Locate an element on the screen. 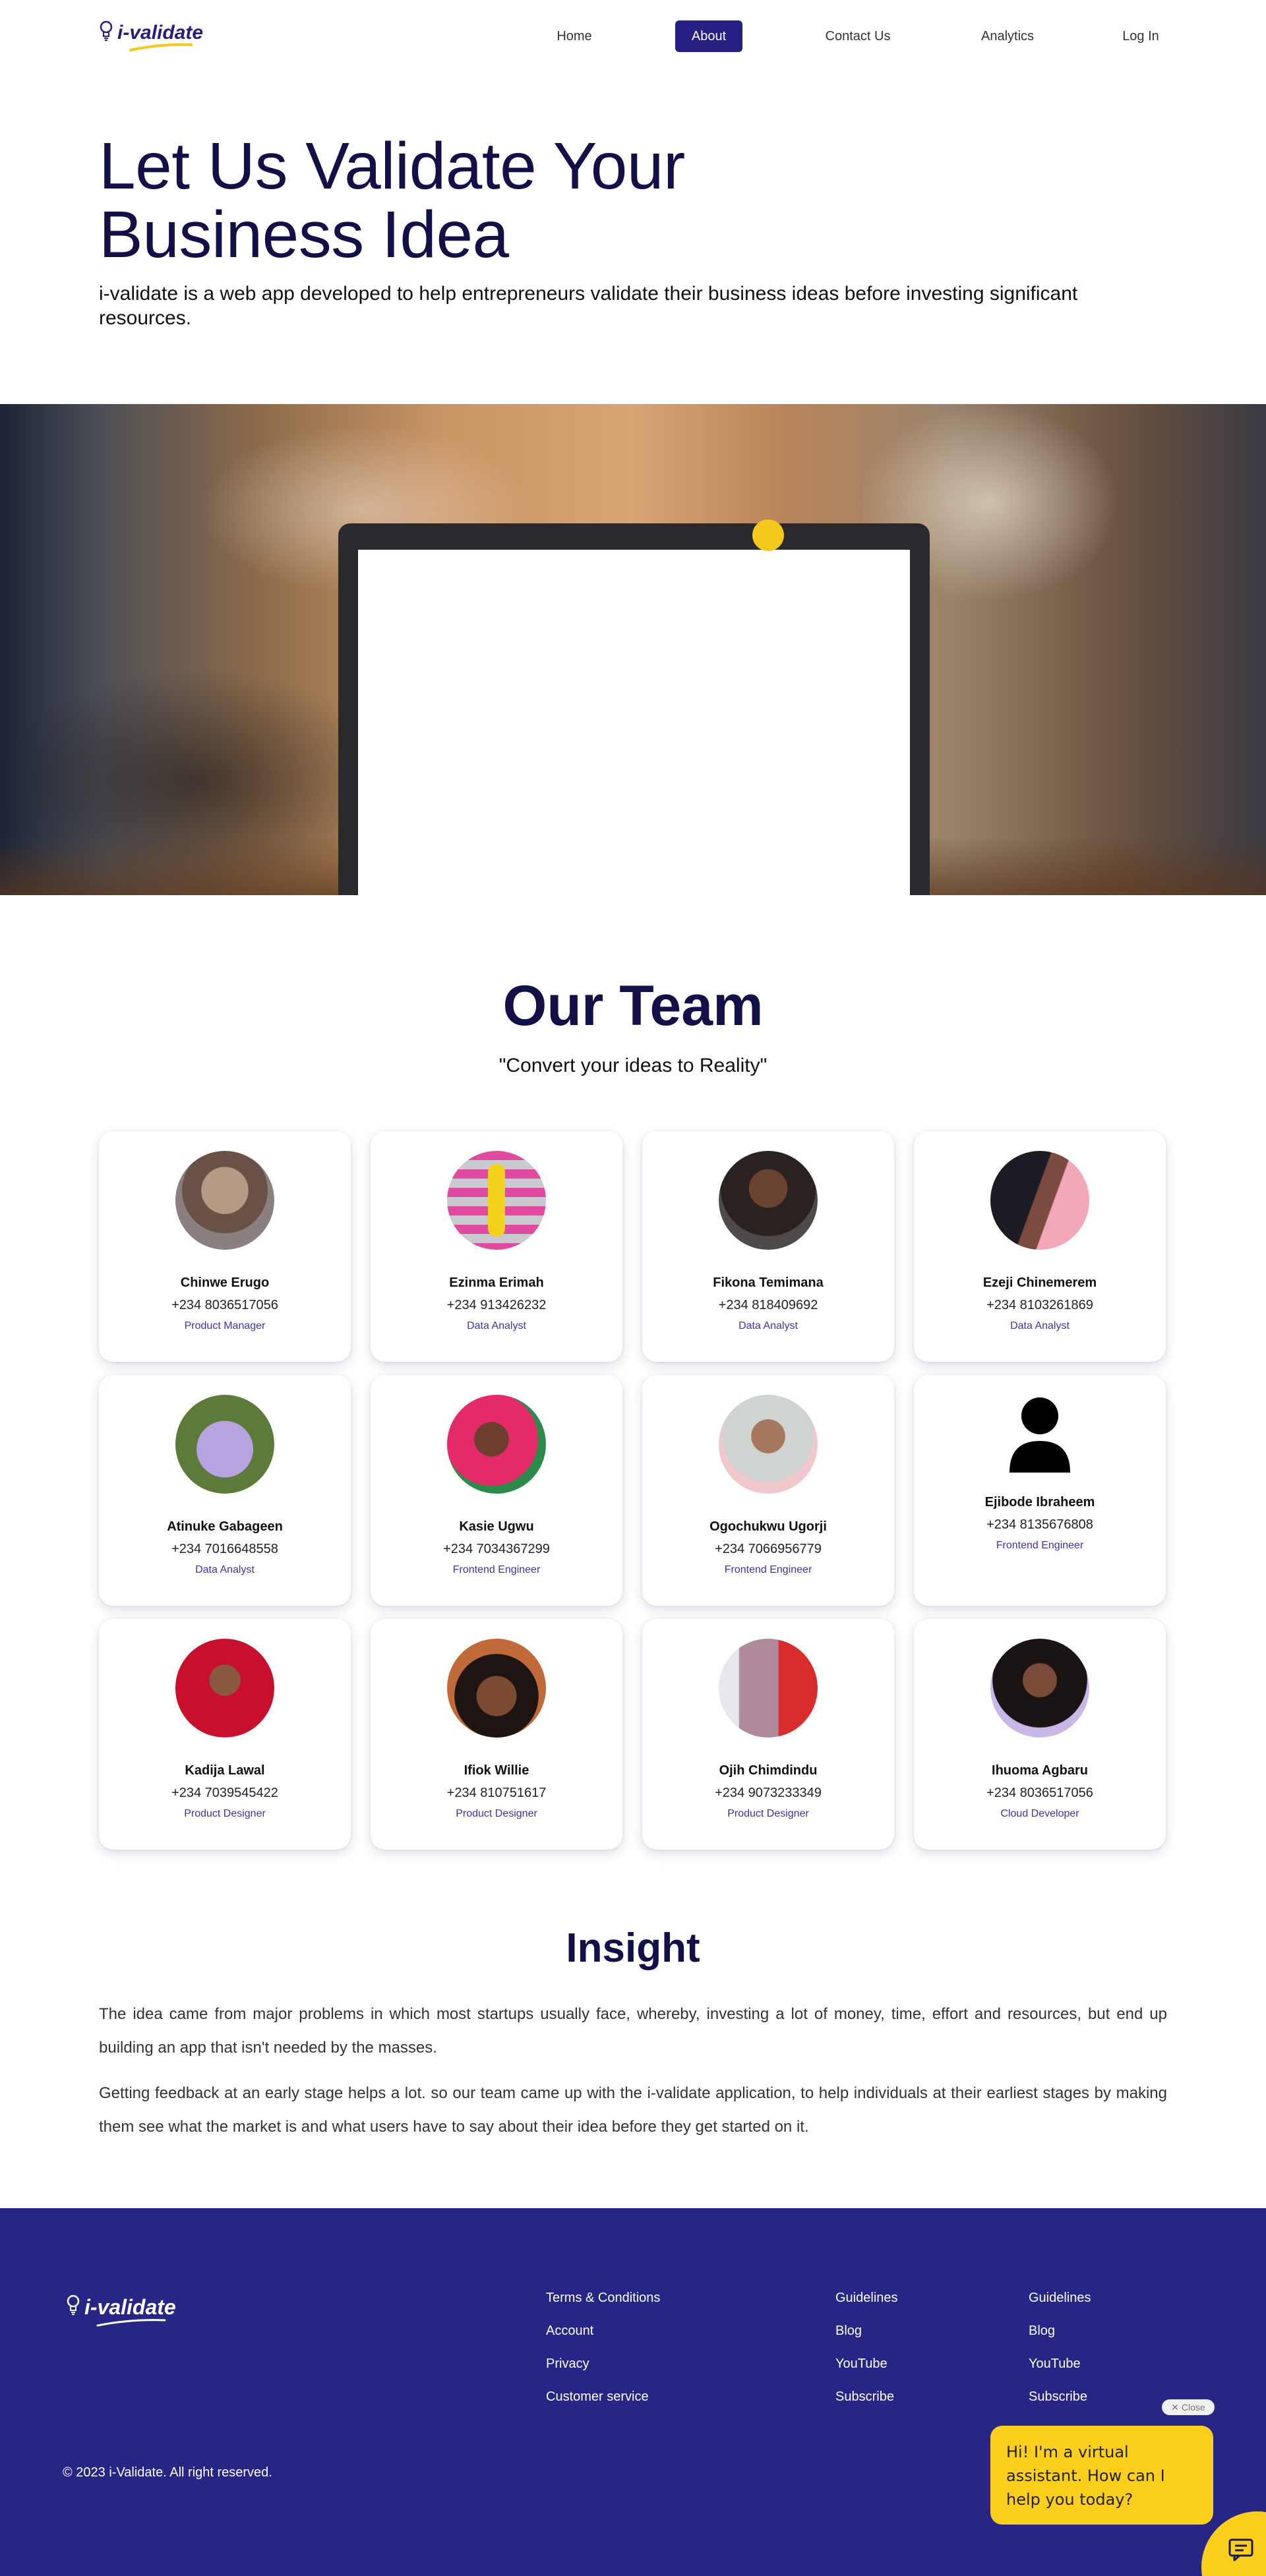  copyright-text: © 2023 i-Validate. All right reserved. is located at coordinates (167, 2472).